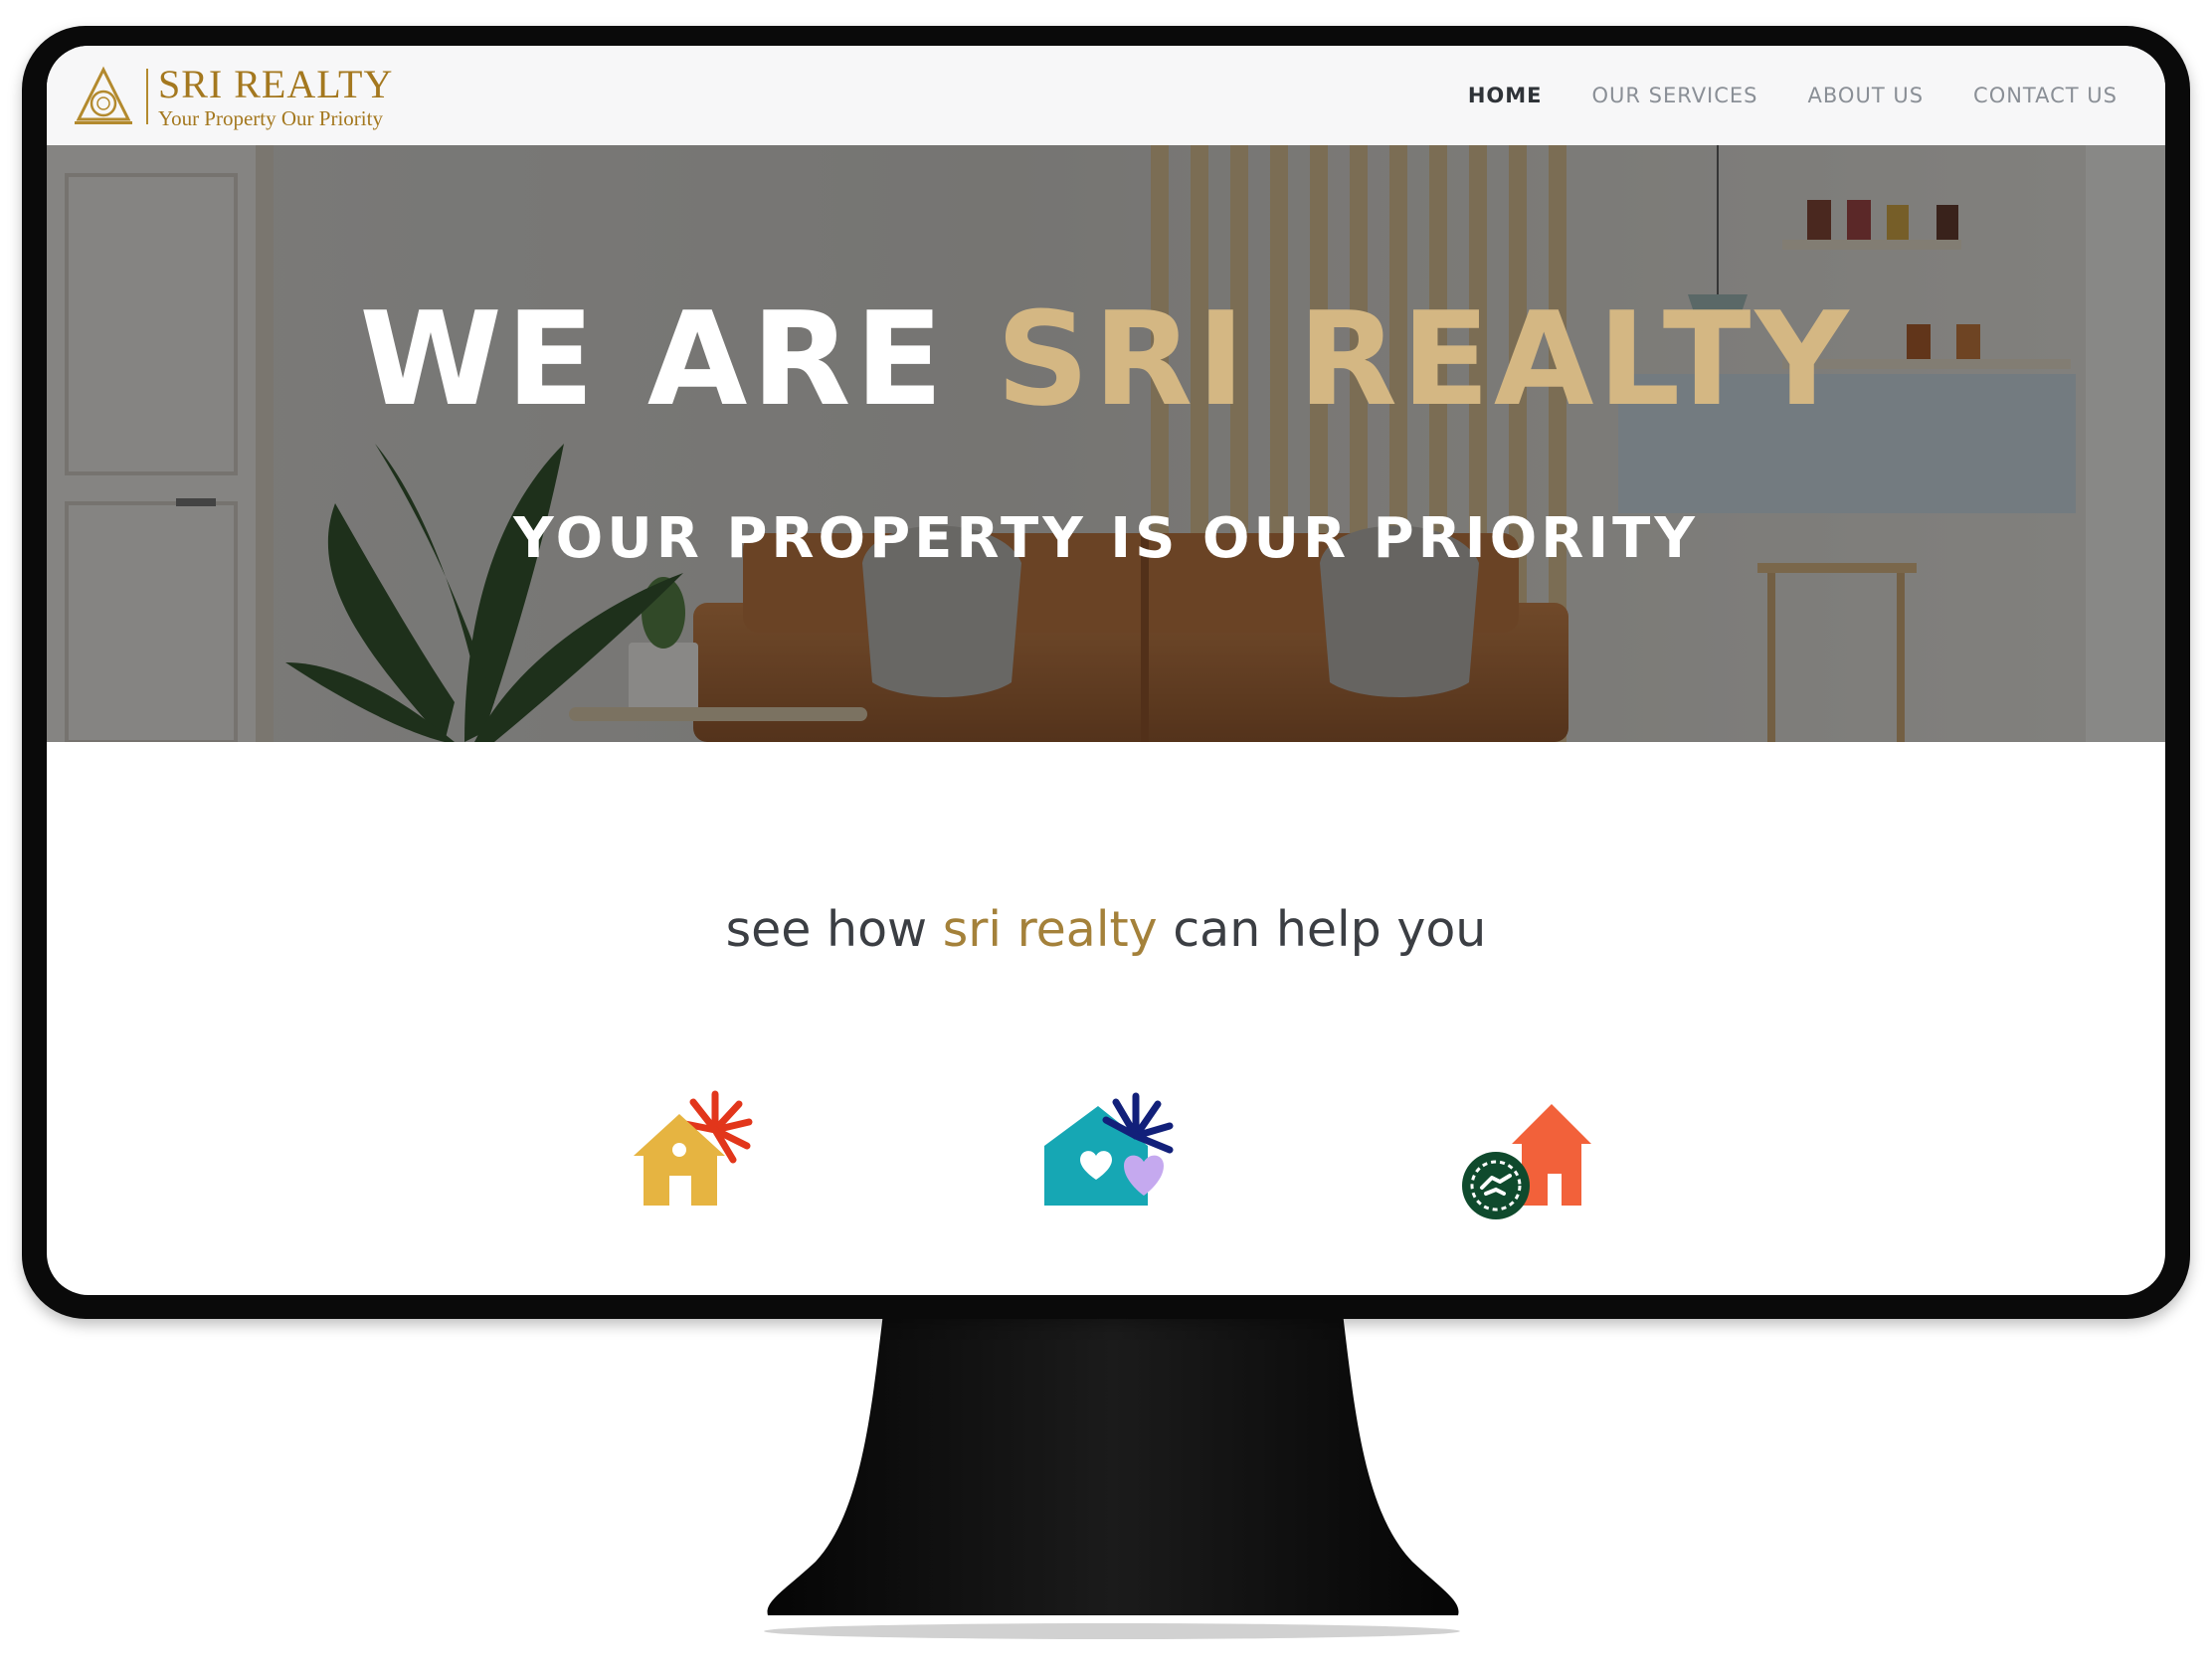  What do you see at coordinates (1505, 95) in the screenshot?
I see `nav-home: HOME` at bounding box center [1505, 95].